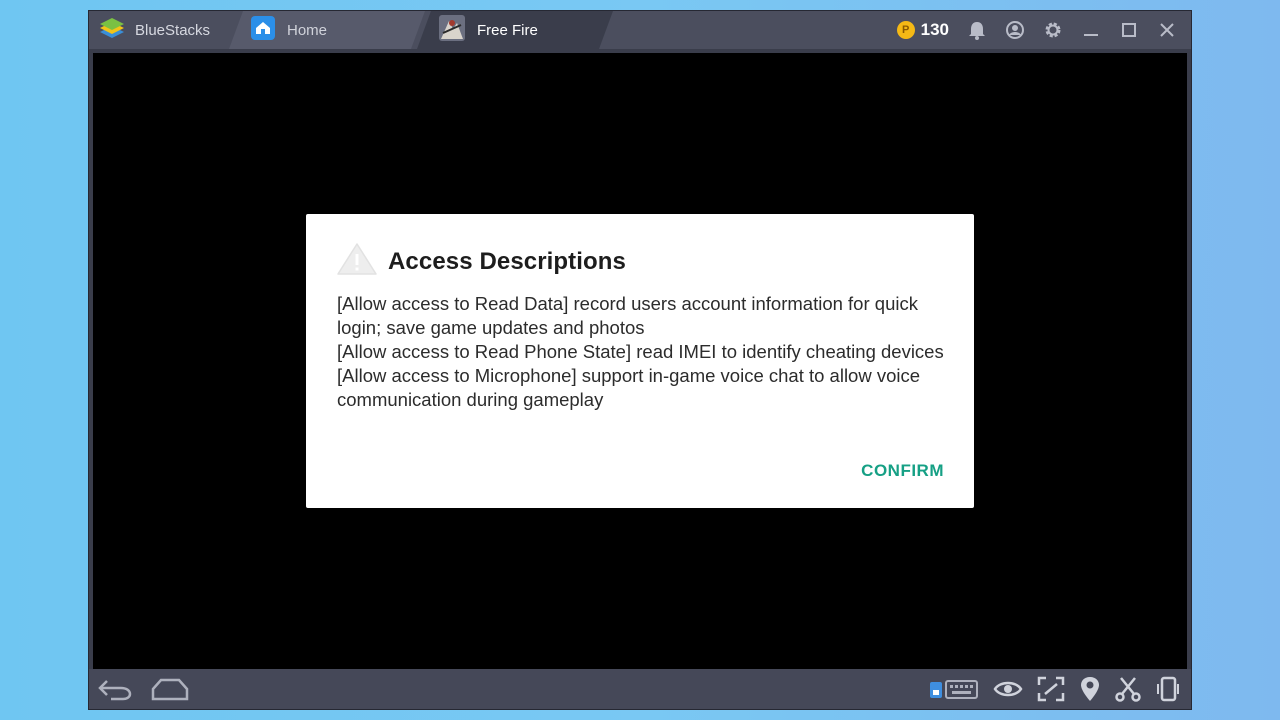  What do you see at coordinates (905, 30) in the screenshot?
I see `coin-icon: P` at bounding box center [905, 30].